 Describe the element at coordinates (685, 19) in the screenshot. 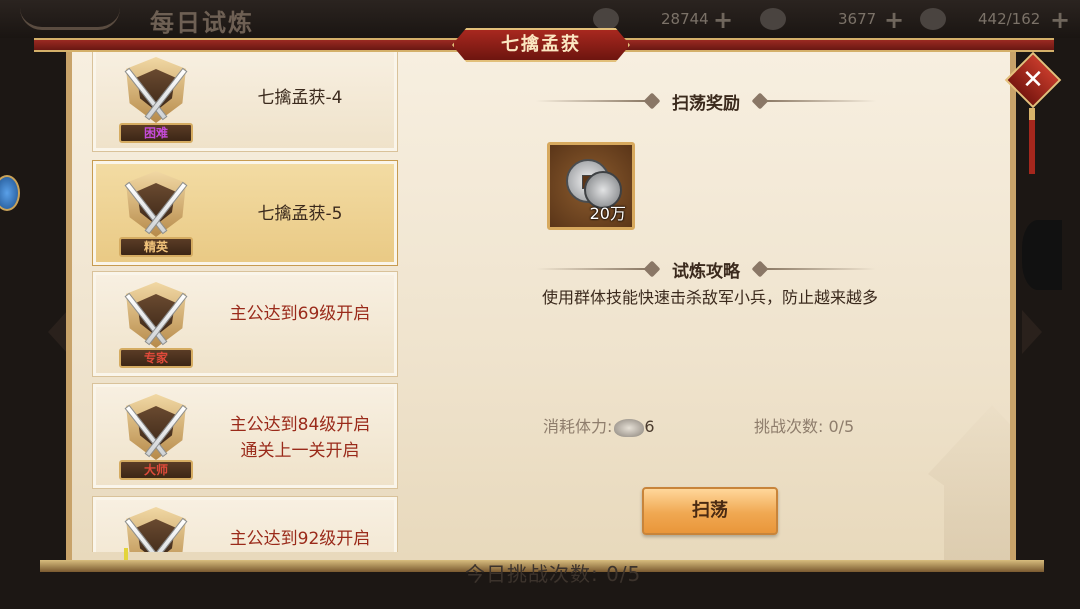

I see `coin-value: 28744` at that location.